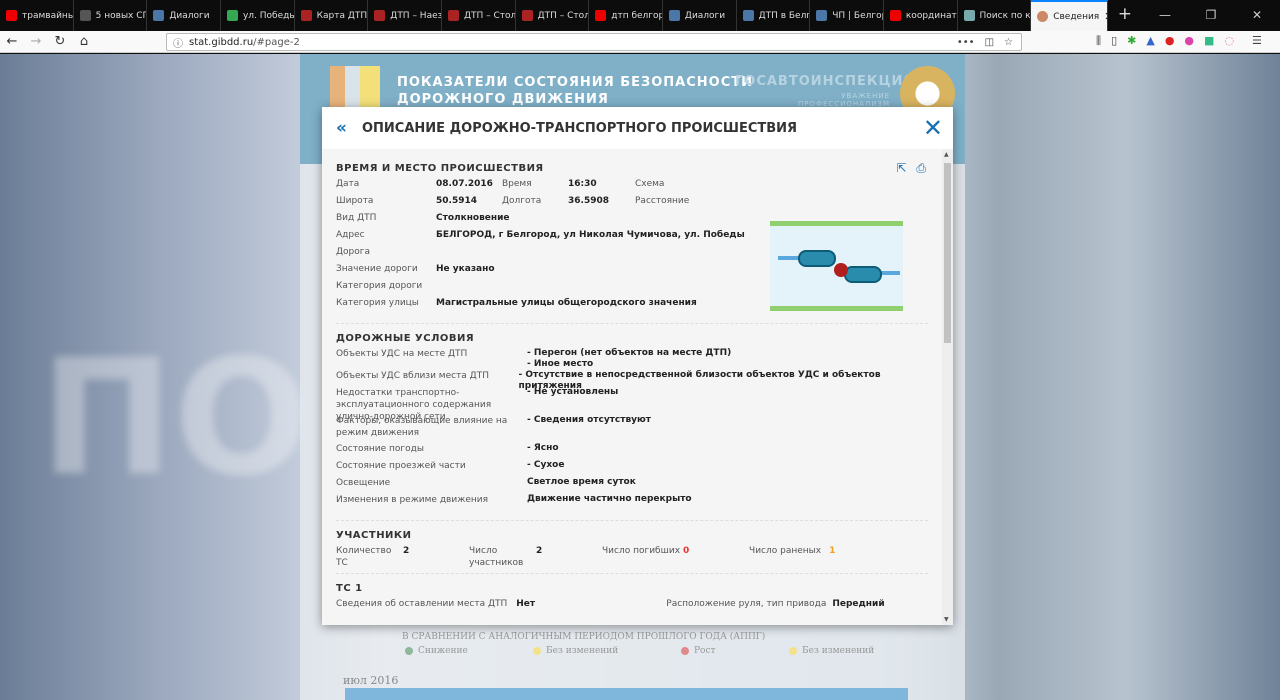 Image resolution: width=1280 pixels, height=700 pixels. I want to click on label: Состояние проезжей части, so click(401, 466).